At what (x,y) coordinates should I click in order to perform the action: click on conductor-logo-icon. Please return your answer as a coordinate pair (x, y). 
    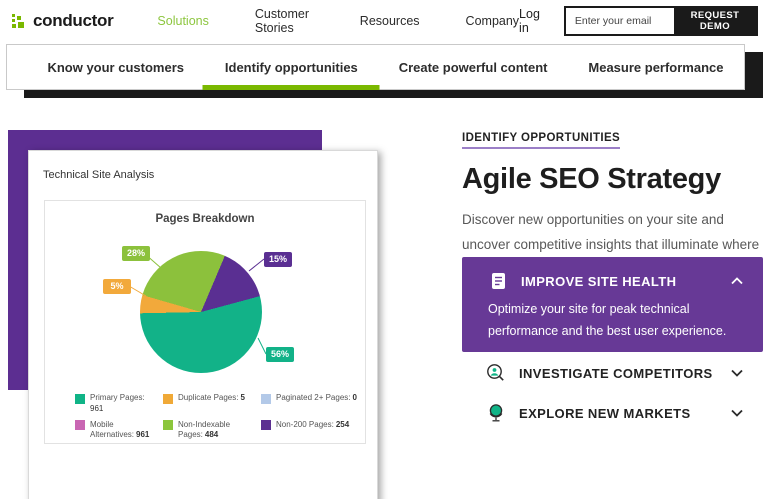
    Looking at the image, I should click on (18, 21).